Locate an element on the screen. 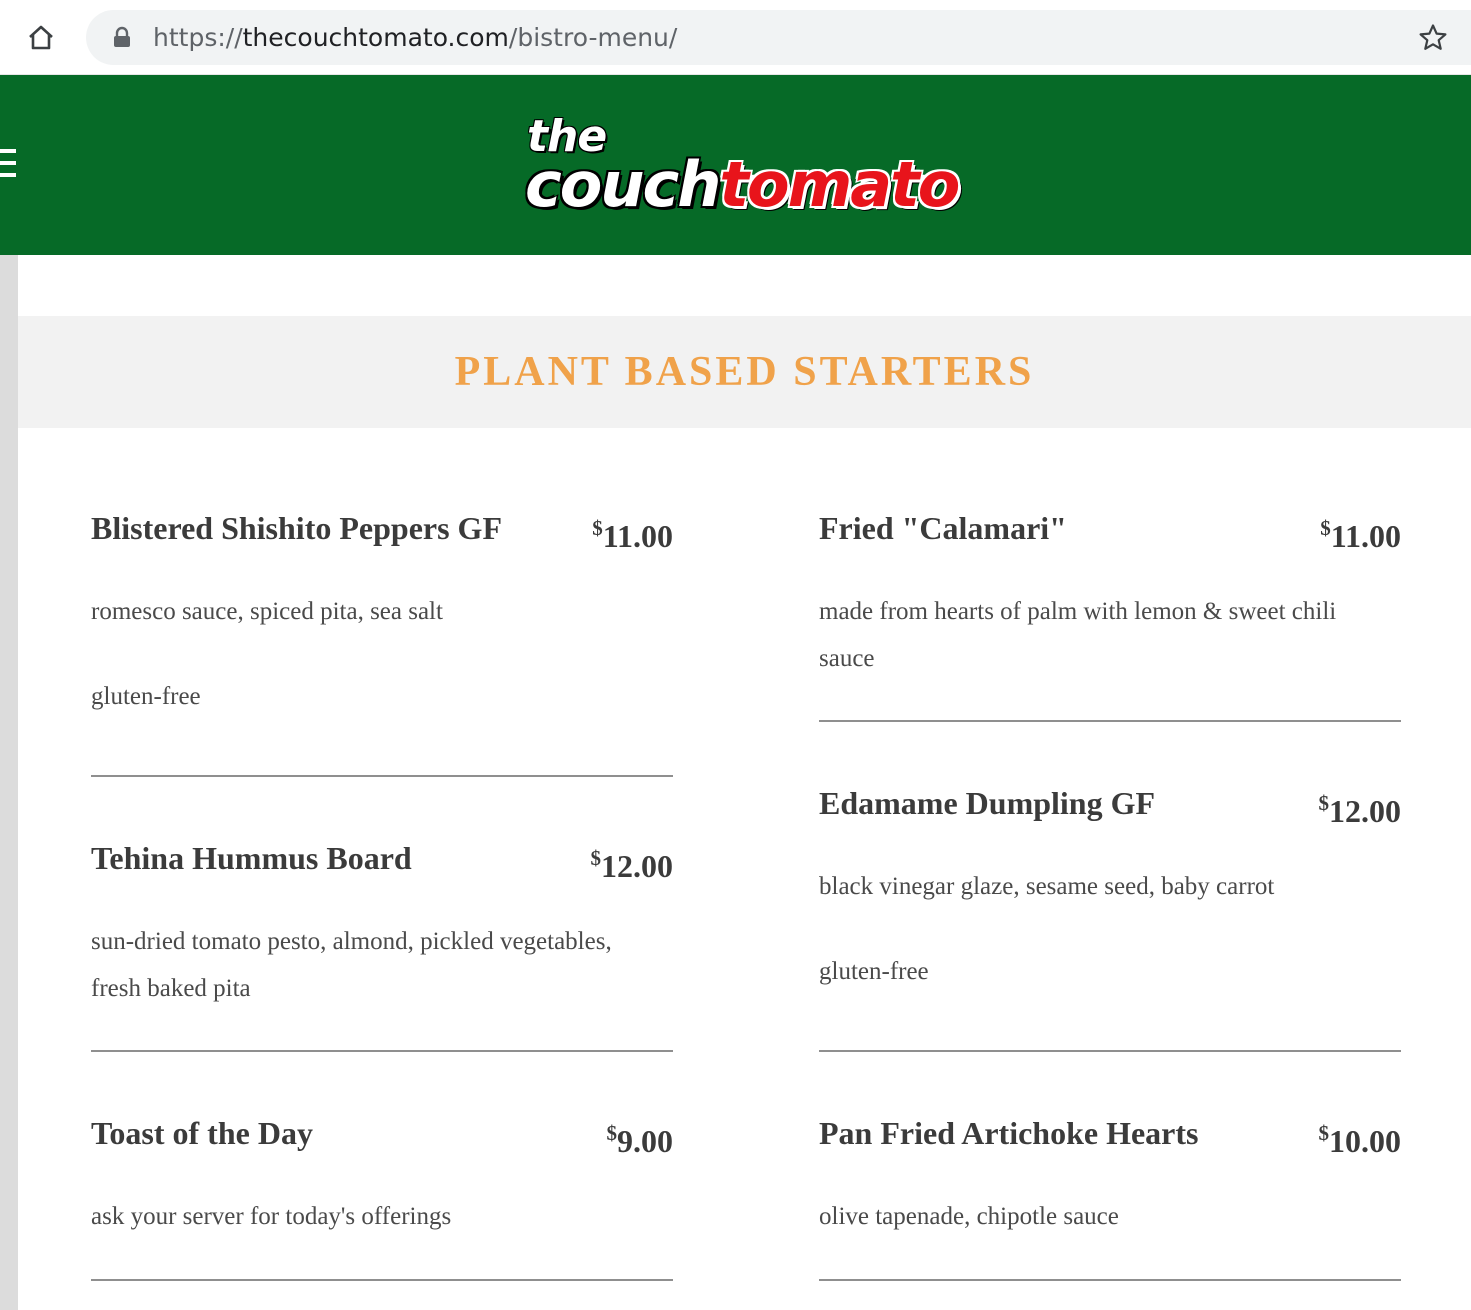 The width and height of the screenshot is (1471, 1310). logo-couch-text: couch is located at coordinates (623, 184).